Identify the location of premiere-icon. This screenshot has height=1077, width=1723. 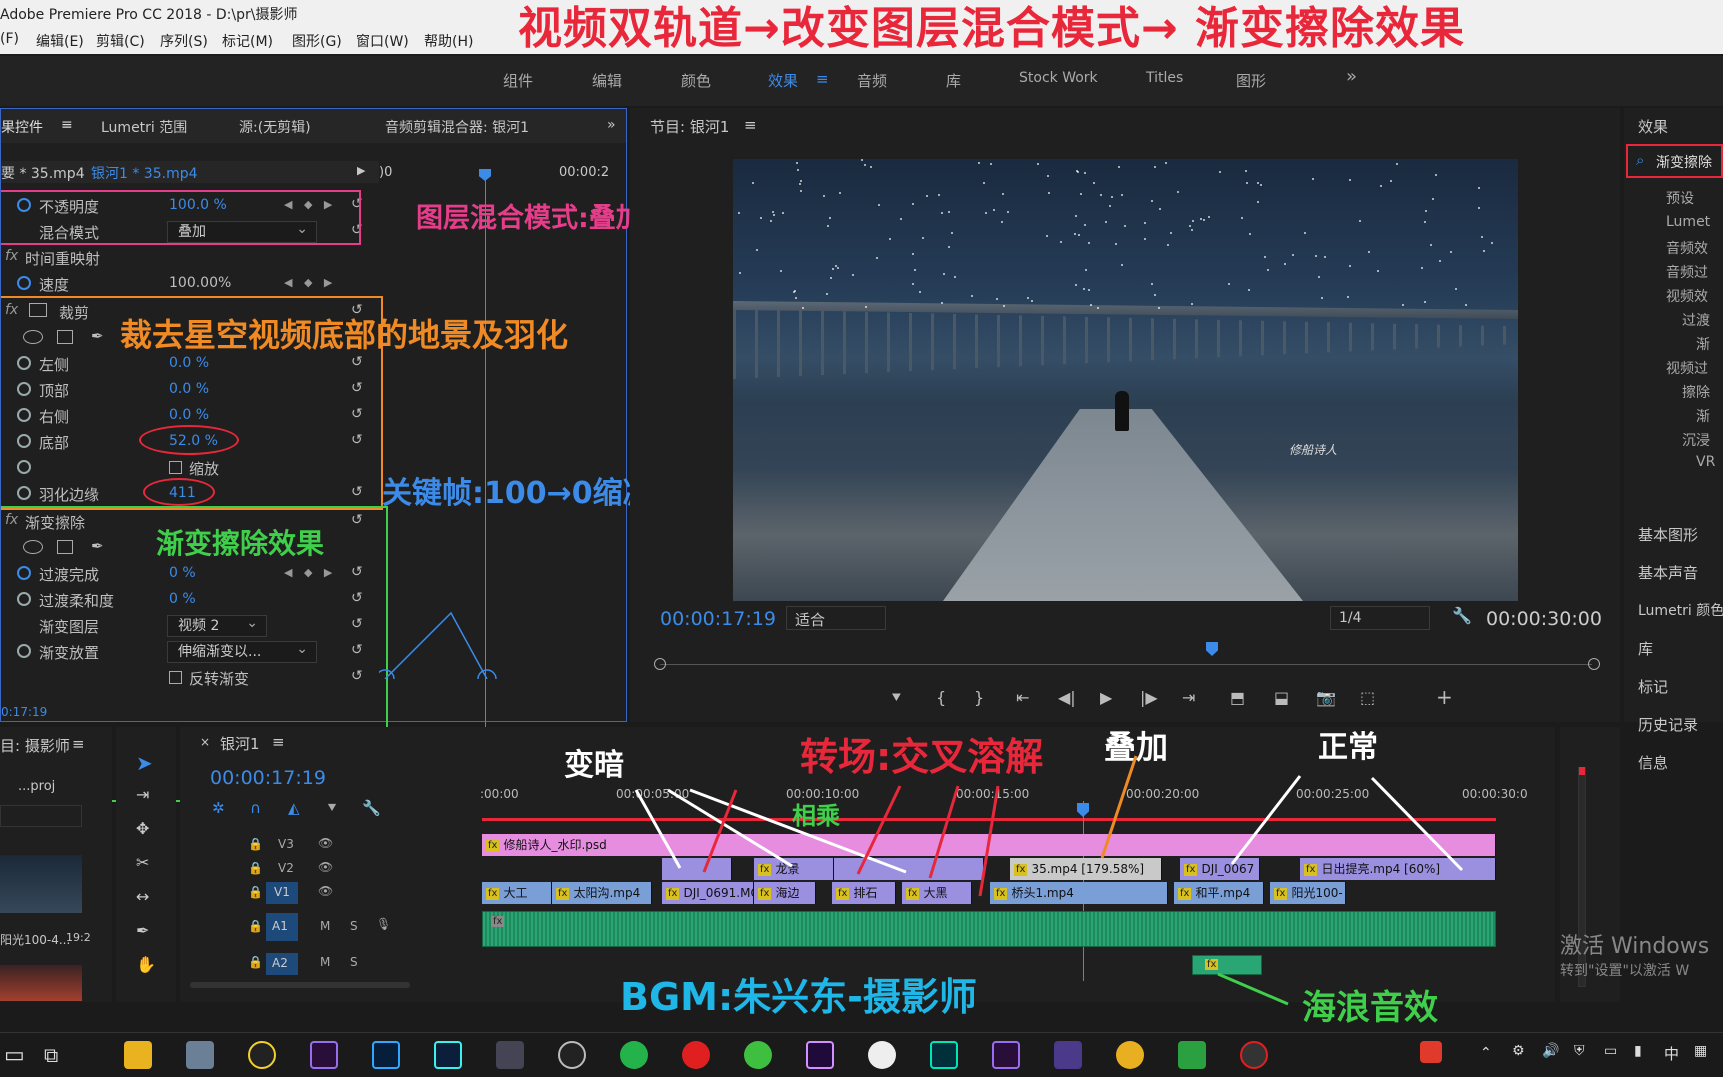
(324, 1055).